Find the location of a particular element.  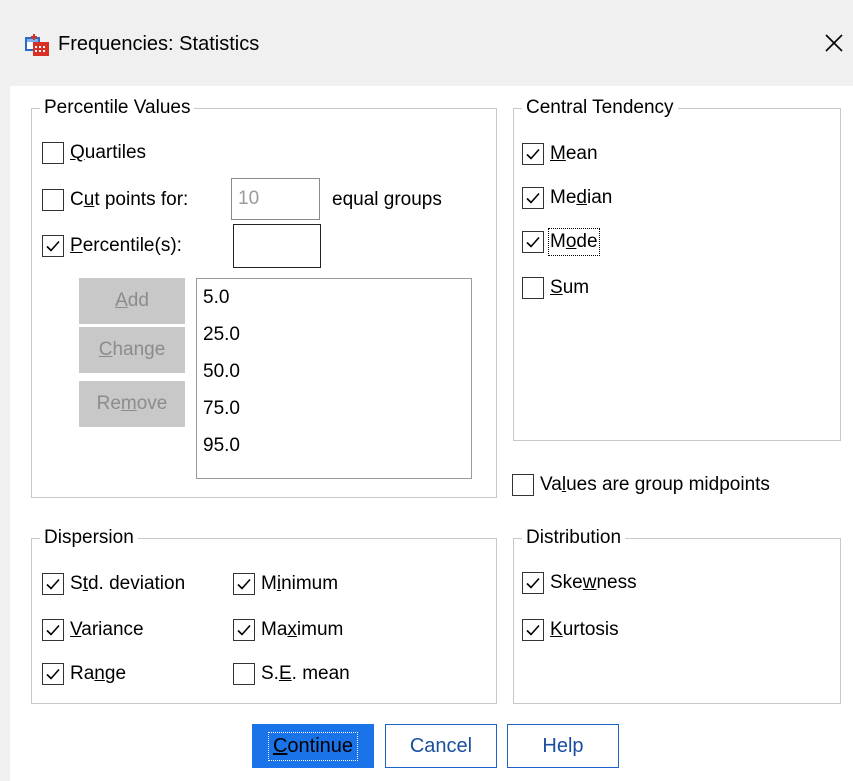

skewness-label: Skewness is located at coordinates (593, 582).